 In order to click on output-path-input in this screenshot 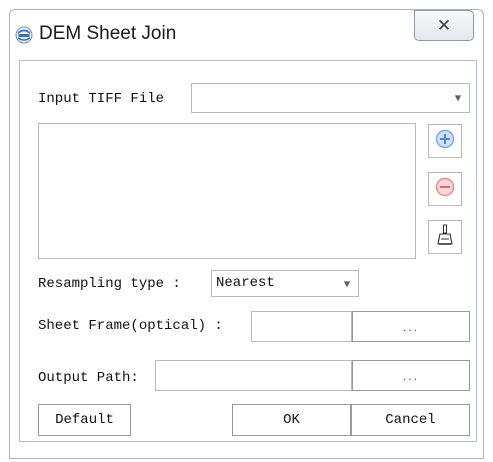, I will do `click(253, 375)`.